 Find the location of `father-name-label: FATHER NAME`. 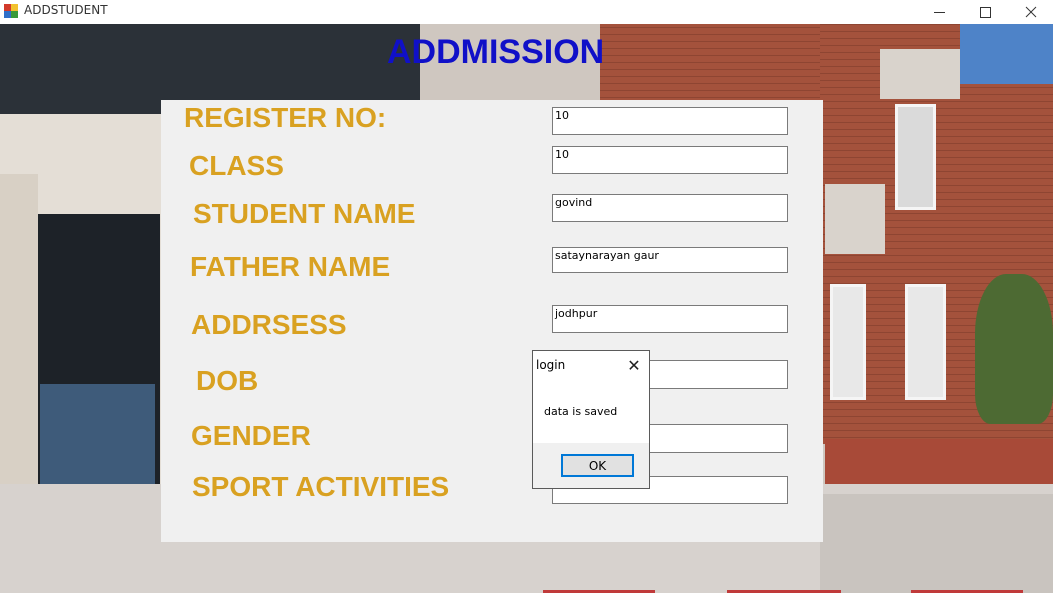

father-name-label: FATHER NAME is located at coordinates (290, 266).